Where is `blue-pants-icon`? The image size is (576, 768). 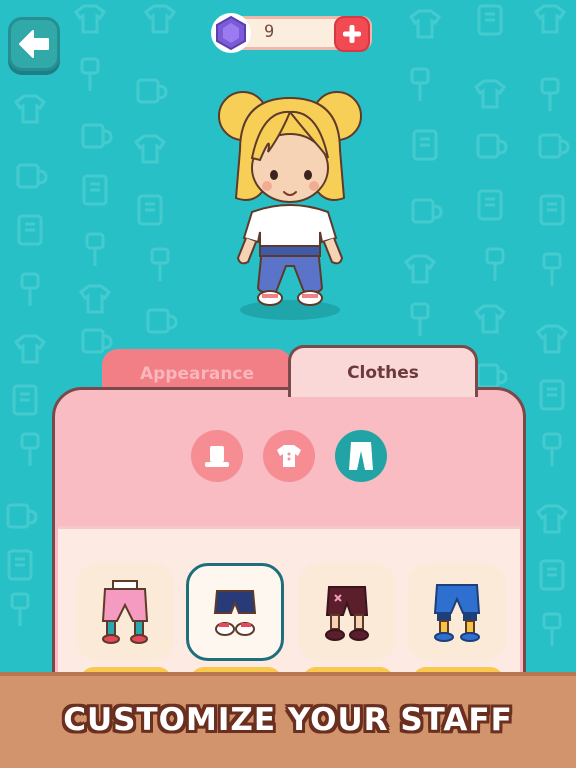 blue-pants-icon is located at coordinates (457, 613).